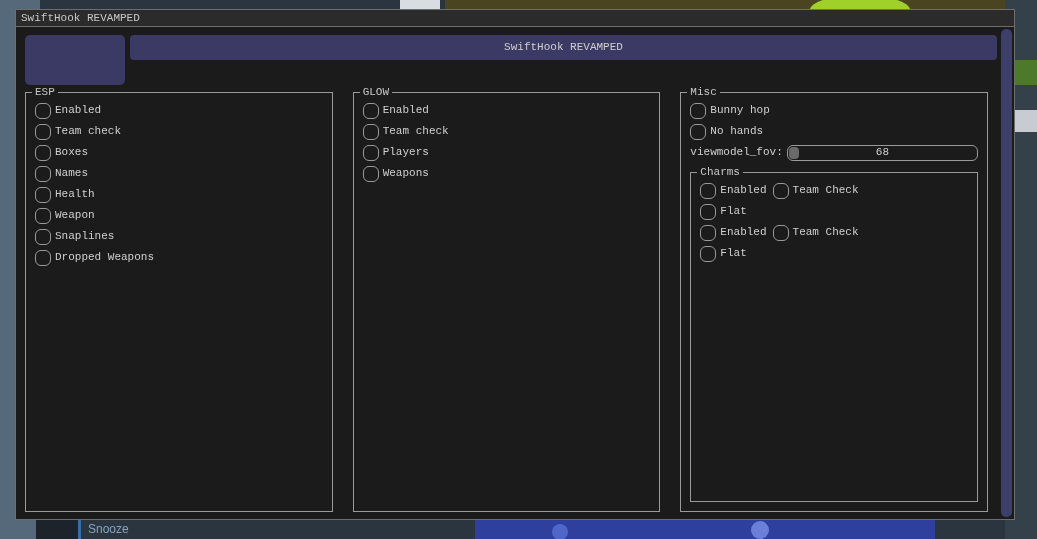  Describe the element at coordinates (405, 153) in the screenshot. I see `checkbox-label: Players` at that location.